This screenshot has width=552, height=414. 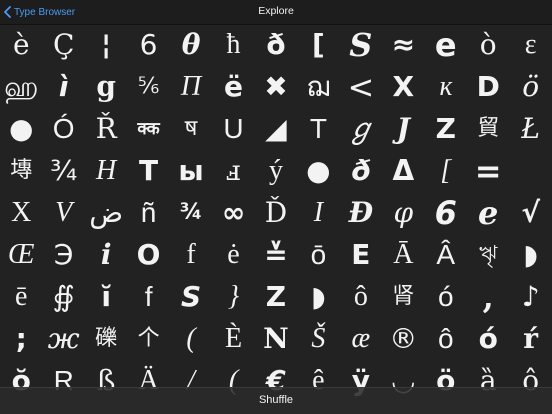 I want to click on glyph-cell: 礫, so click(x=106, y=339).